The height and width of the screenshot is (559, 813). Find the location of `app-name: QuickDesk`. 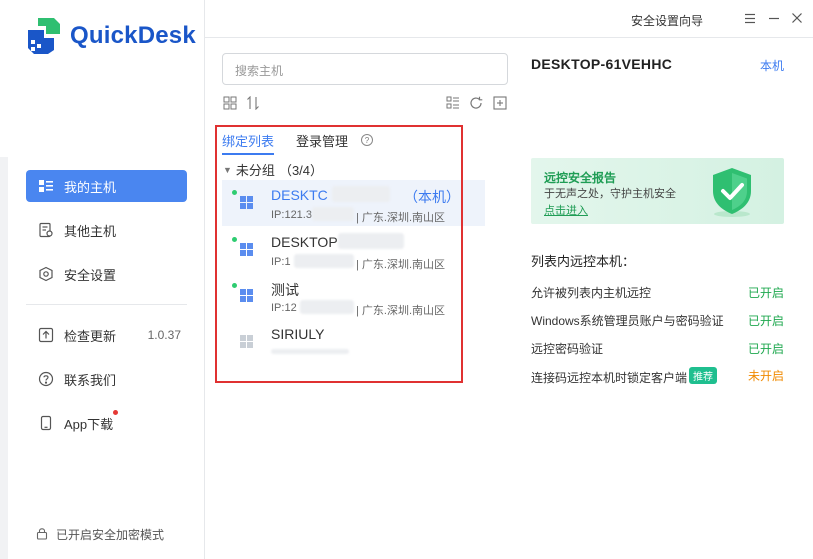

app-name: QuickDesk is located at coordinates (133, 35).